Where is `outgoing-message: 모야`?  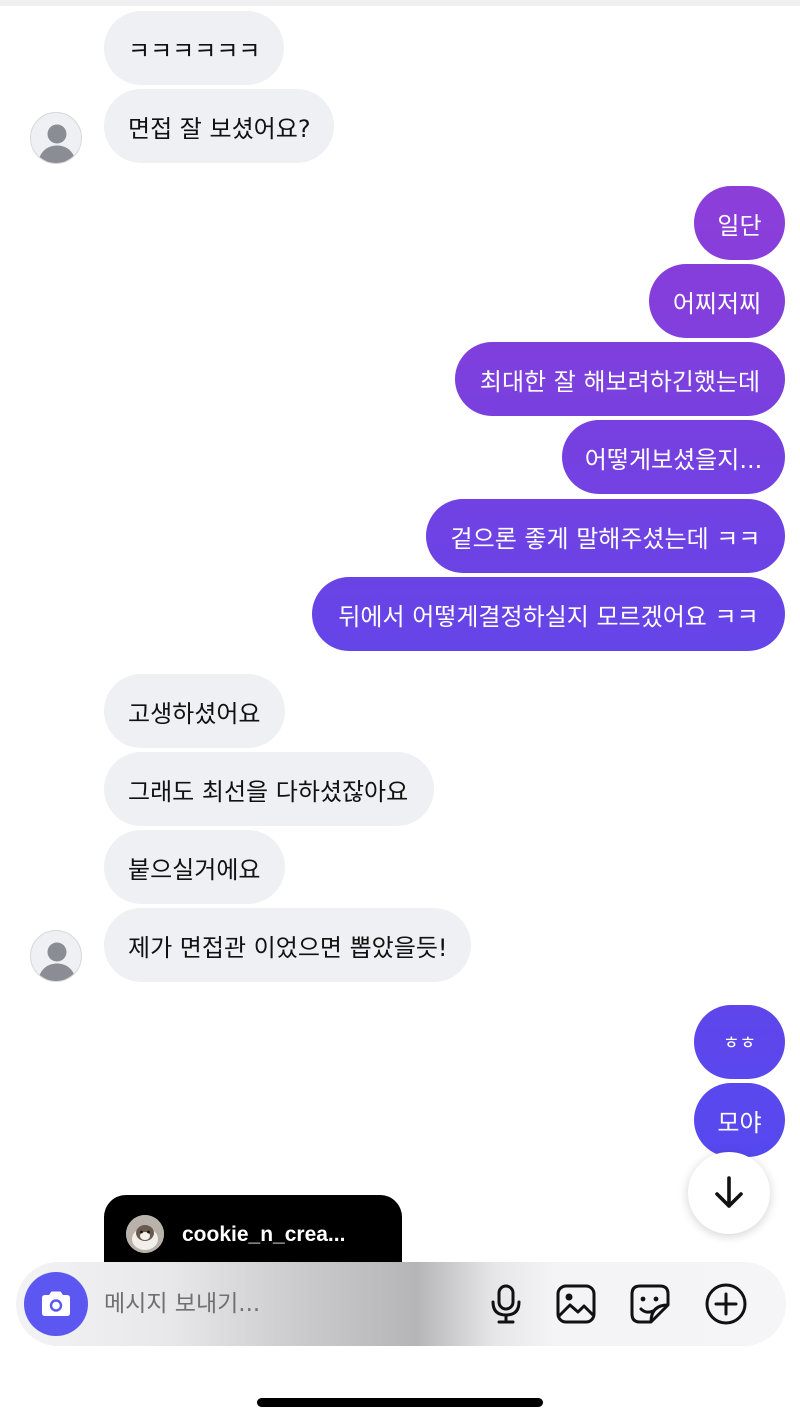 outgoing-message: 모야 is located at coordinates (739, 1120).